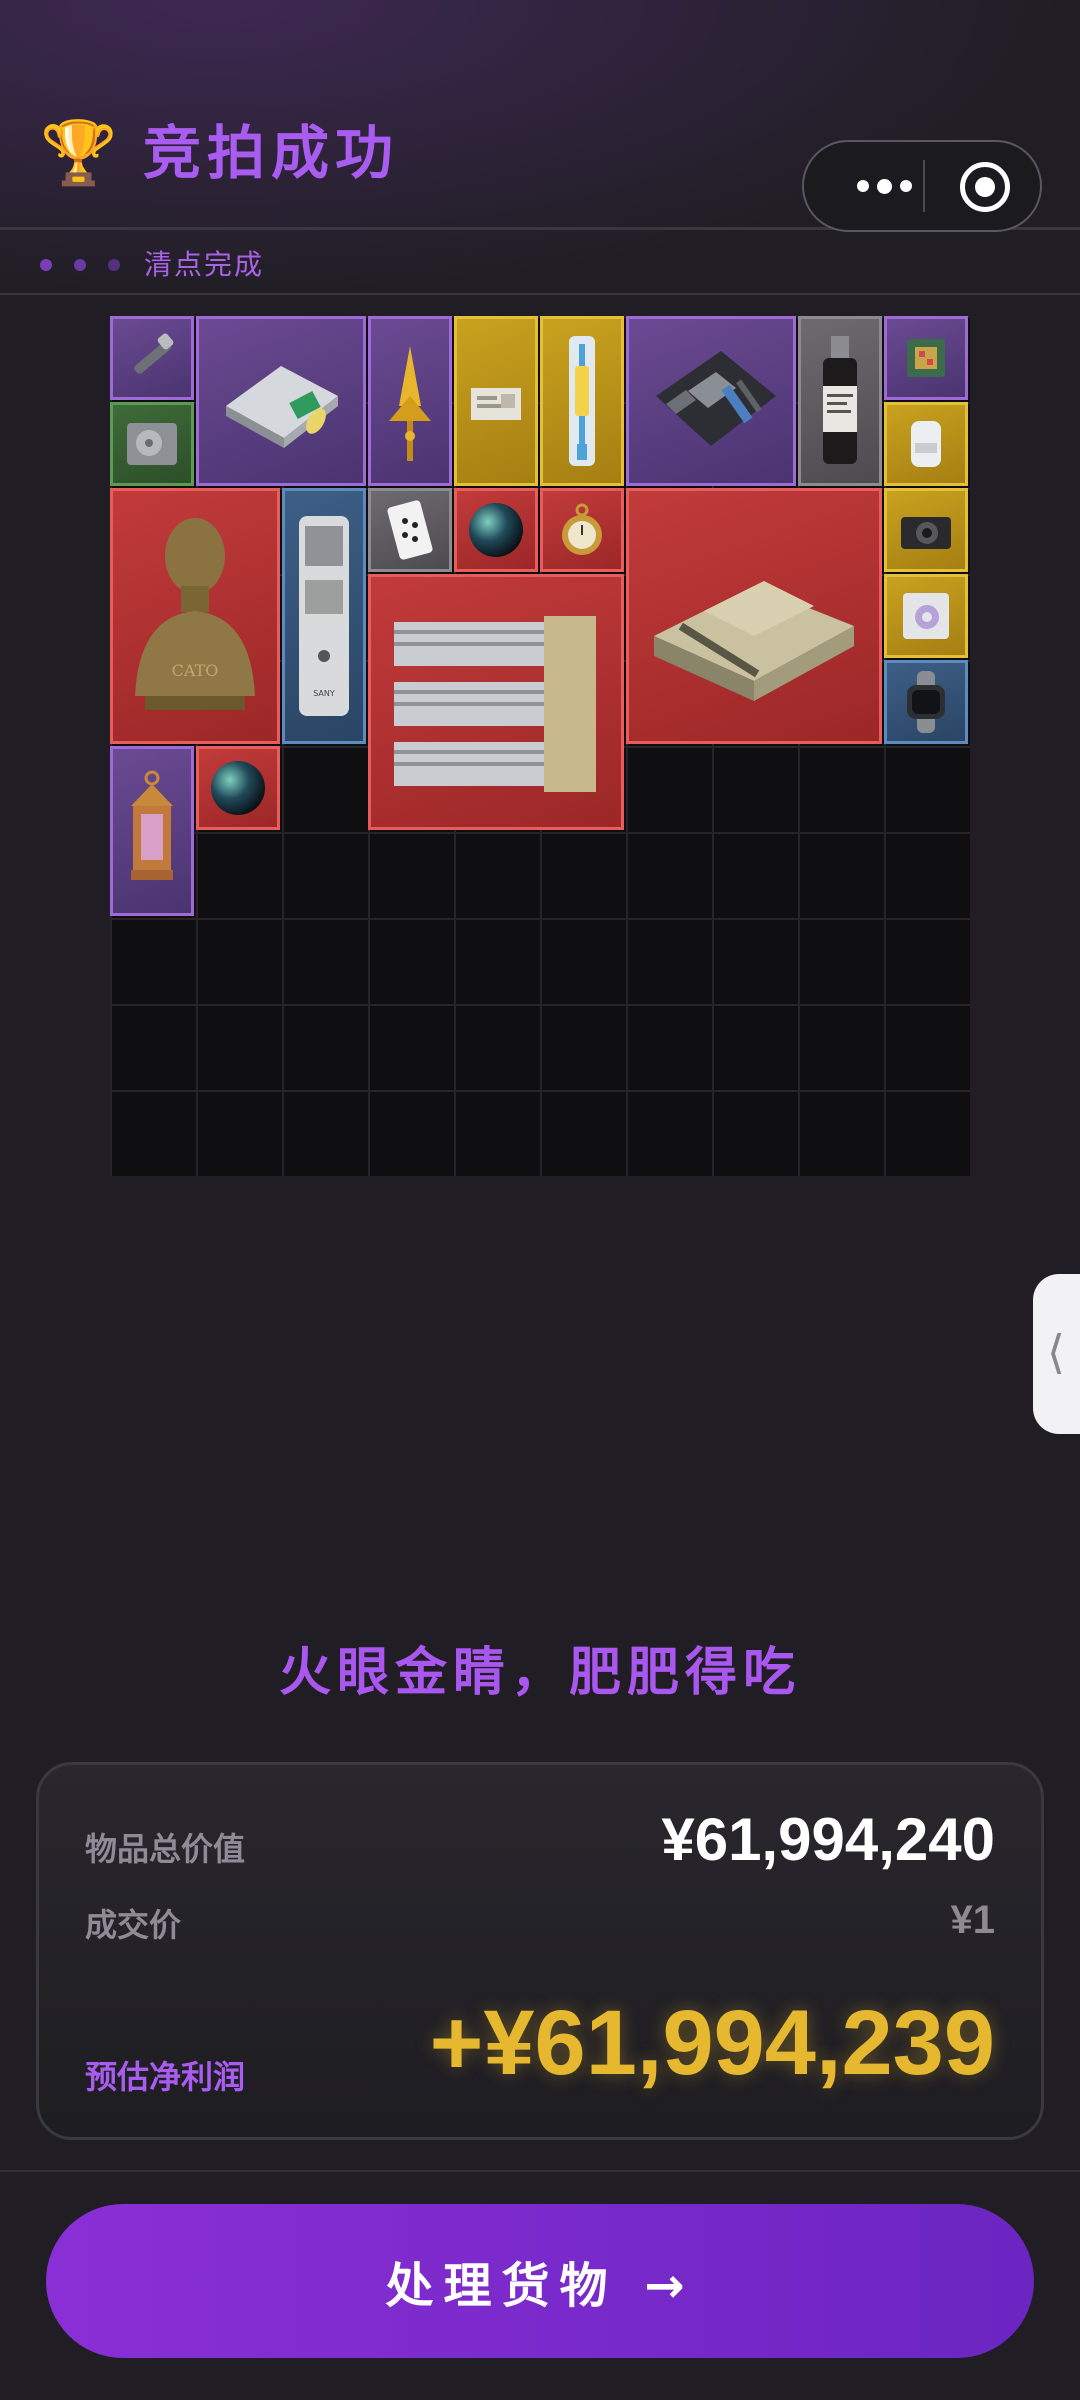 The width and height of the screenshot is (1080, 2400). What do you see at coordinates (828, 1839) in the screenshot?
I see `total-value: ¥61,994,240` at bounding box center [828, 1839].